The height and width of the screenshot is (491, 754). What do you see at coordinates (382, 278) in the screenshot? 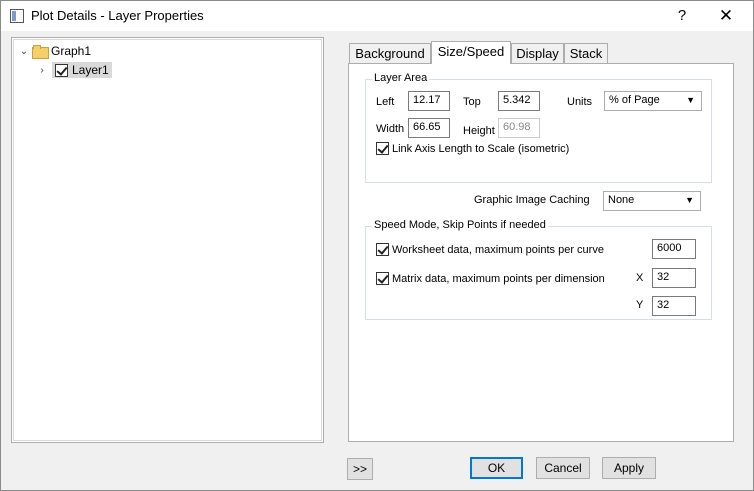
I see `matrix-data-checkbox` at bounding box center [382, 278].